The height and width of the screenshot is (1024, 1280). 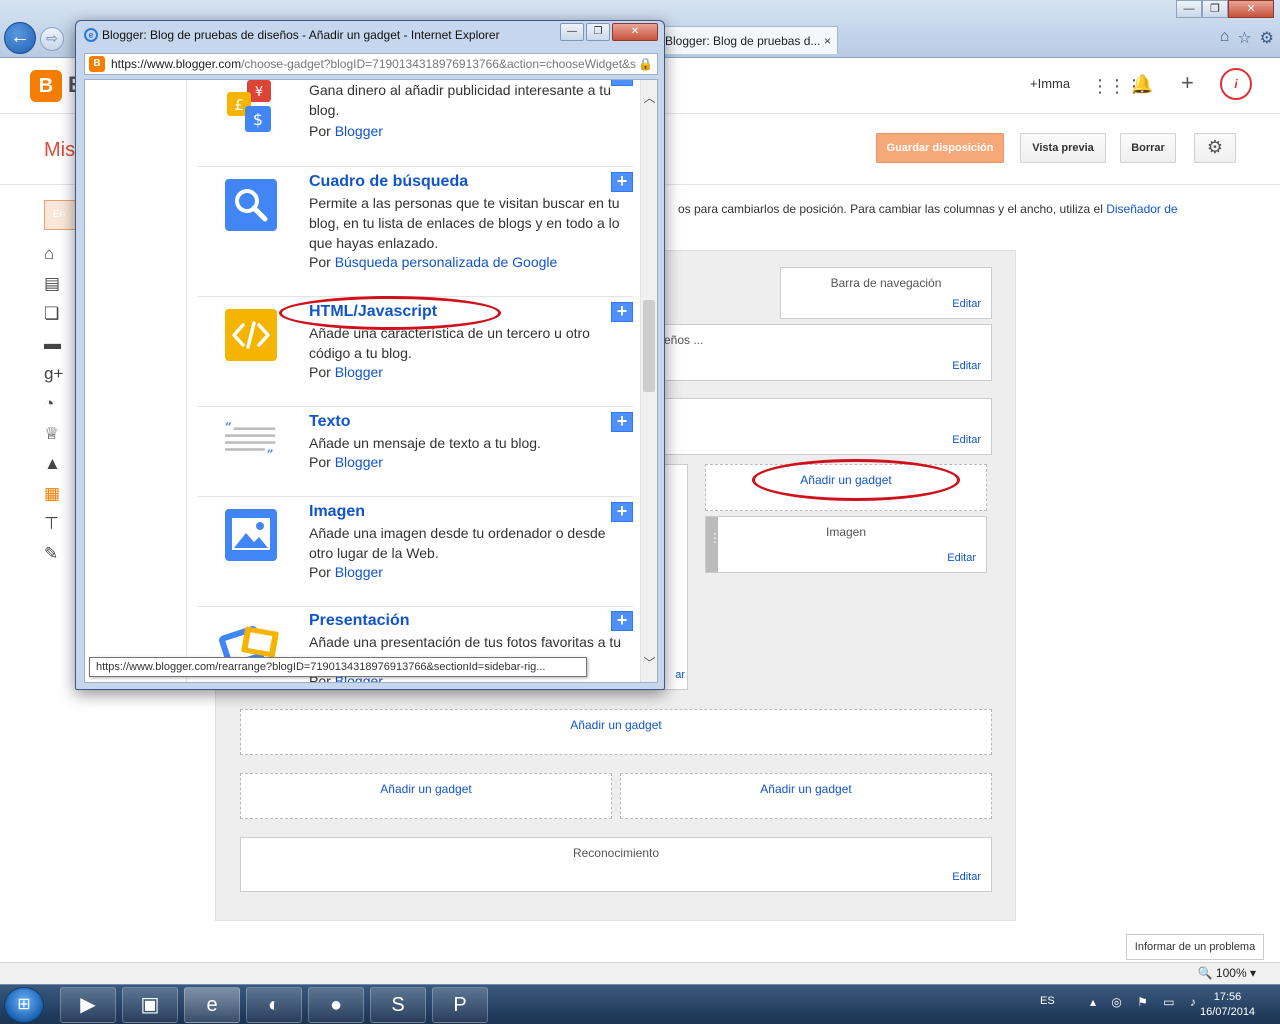 I want to click on blogger-logo: B, so click(x=46, y=86).